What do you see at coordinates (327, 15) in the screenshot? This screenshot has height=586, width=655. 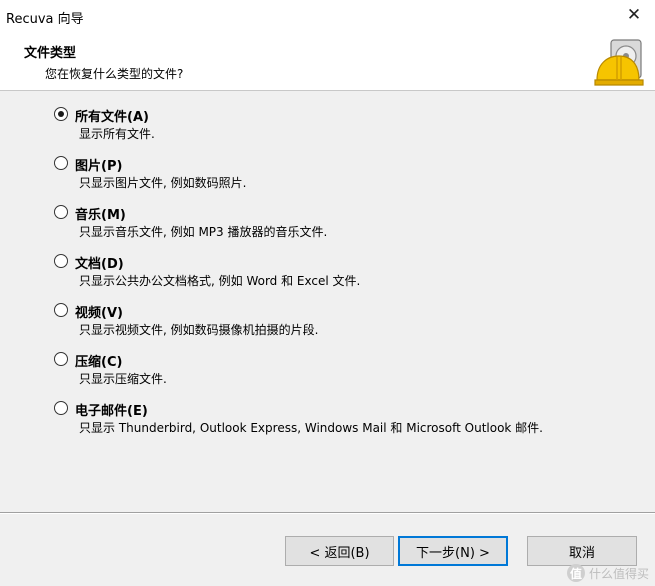 I see `title-bar: Recuva 向导 ✕` at bounding box center [327, 15].